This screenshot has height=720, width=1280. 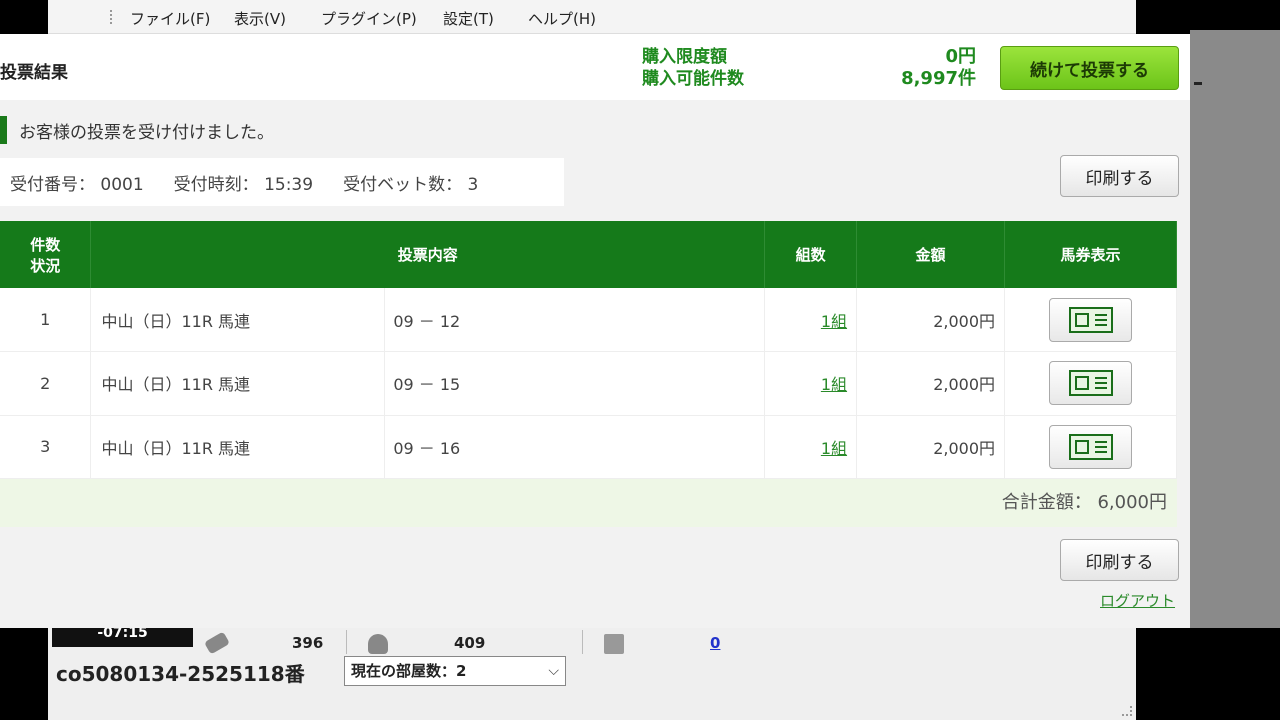 What do you see at coordinates (409, 671) in the screenshot?
I see `room-select-value: 現在の部屋数：2` at bounding box center [409, 671].